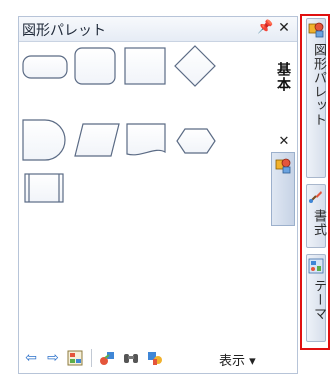 The width and height of the screenshot is (331, 374). What do you see at coordinates (131, 358) in the screenshot?
I see `binoculars-icon` at bounding box center [131, 358].